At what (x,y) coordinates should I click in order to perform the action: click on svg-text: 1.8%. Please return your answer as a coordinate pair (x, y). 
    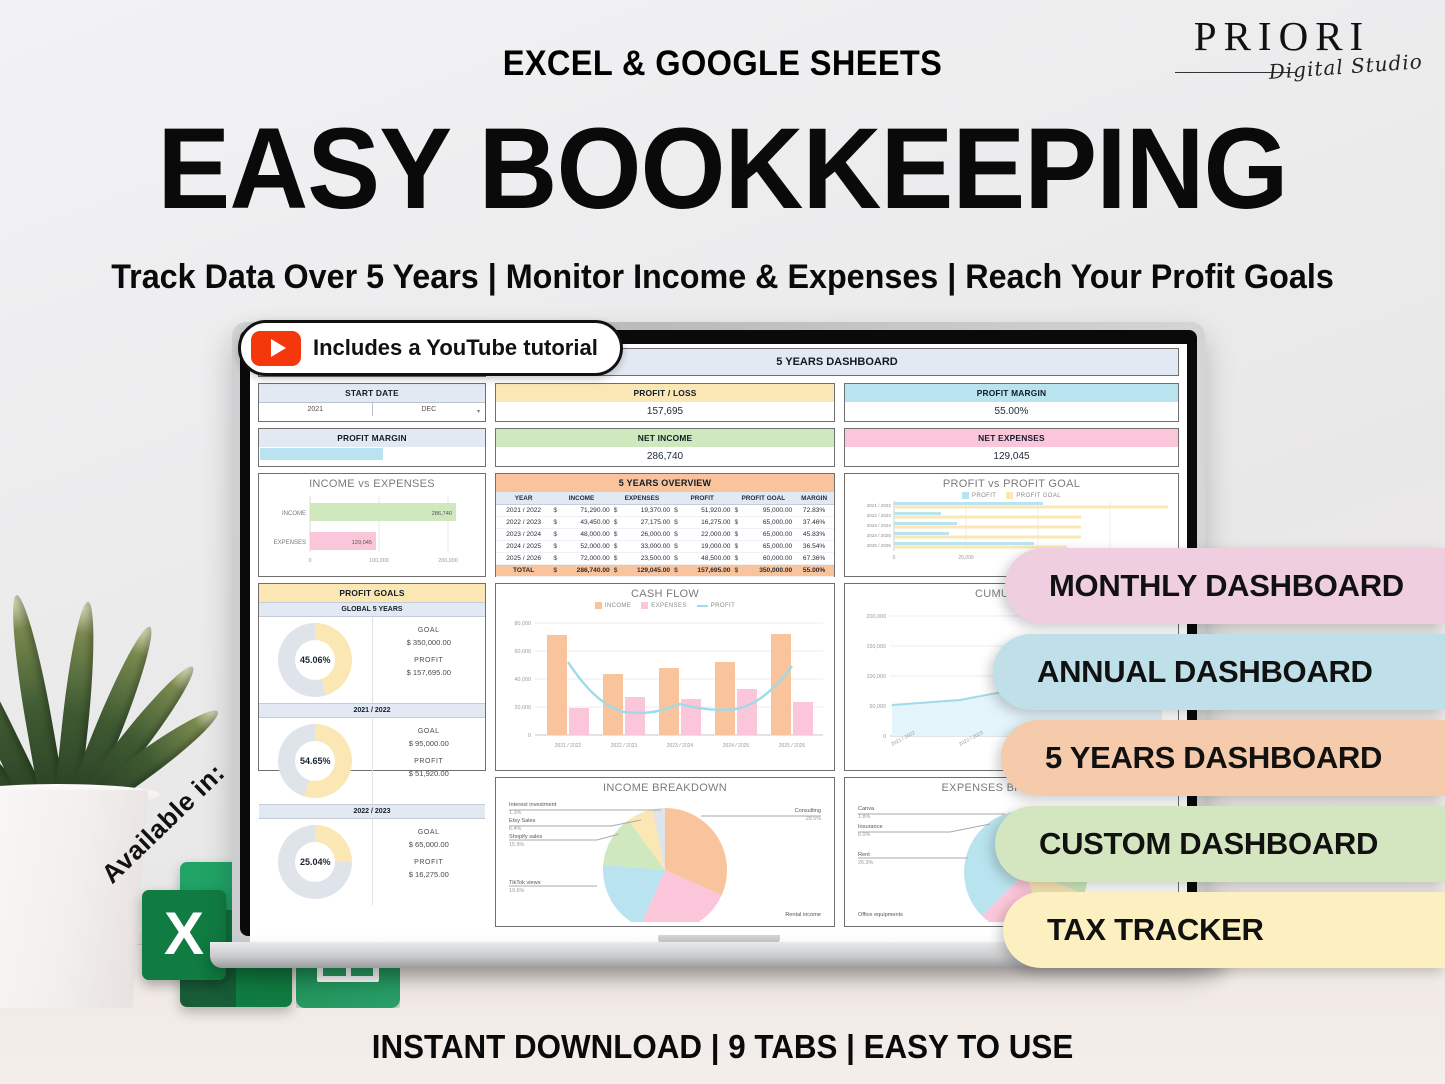
    Looking at the image, I should click on (864, 817).